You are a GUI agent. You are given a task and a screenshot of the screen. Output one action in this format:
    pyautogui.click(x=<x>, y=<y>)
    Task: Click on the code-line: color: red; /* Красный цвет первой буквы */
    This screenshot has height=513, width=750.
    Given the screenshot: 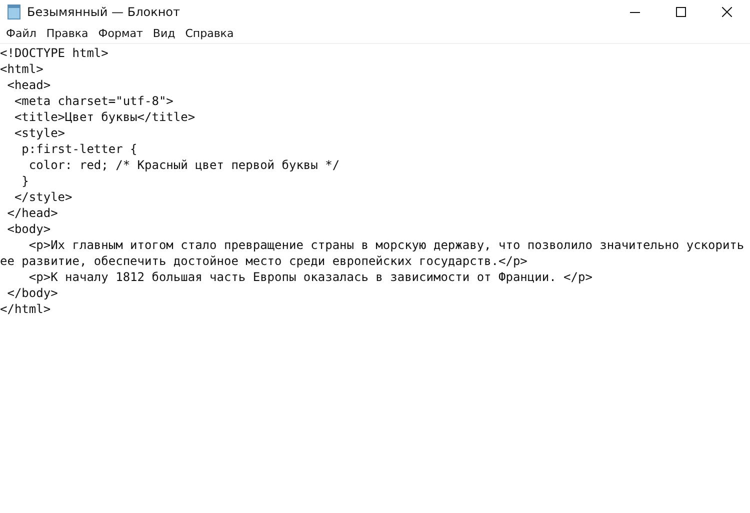 What is the action you would take?
    pyautogui.click(x=184, y=165)
    